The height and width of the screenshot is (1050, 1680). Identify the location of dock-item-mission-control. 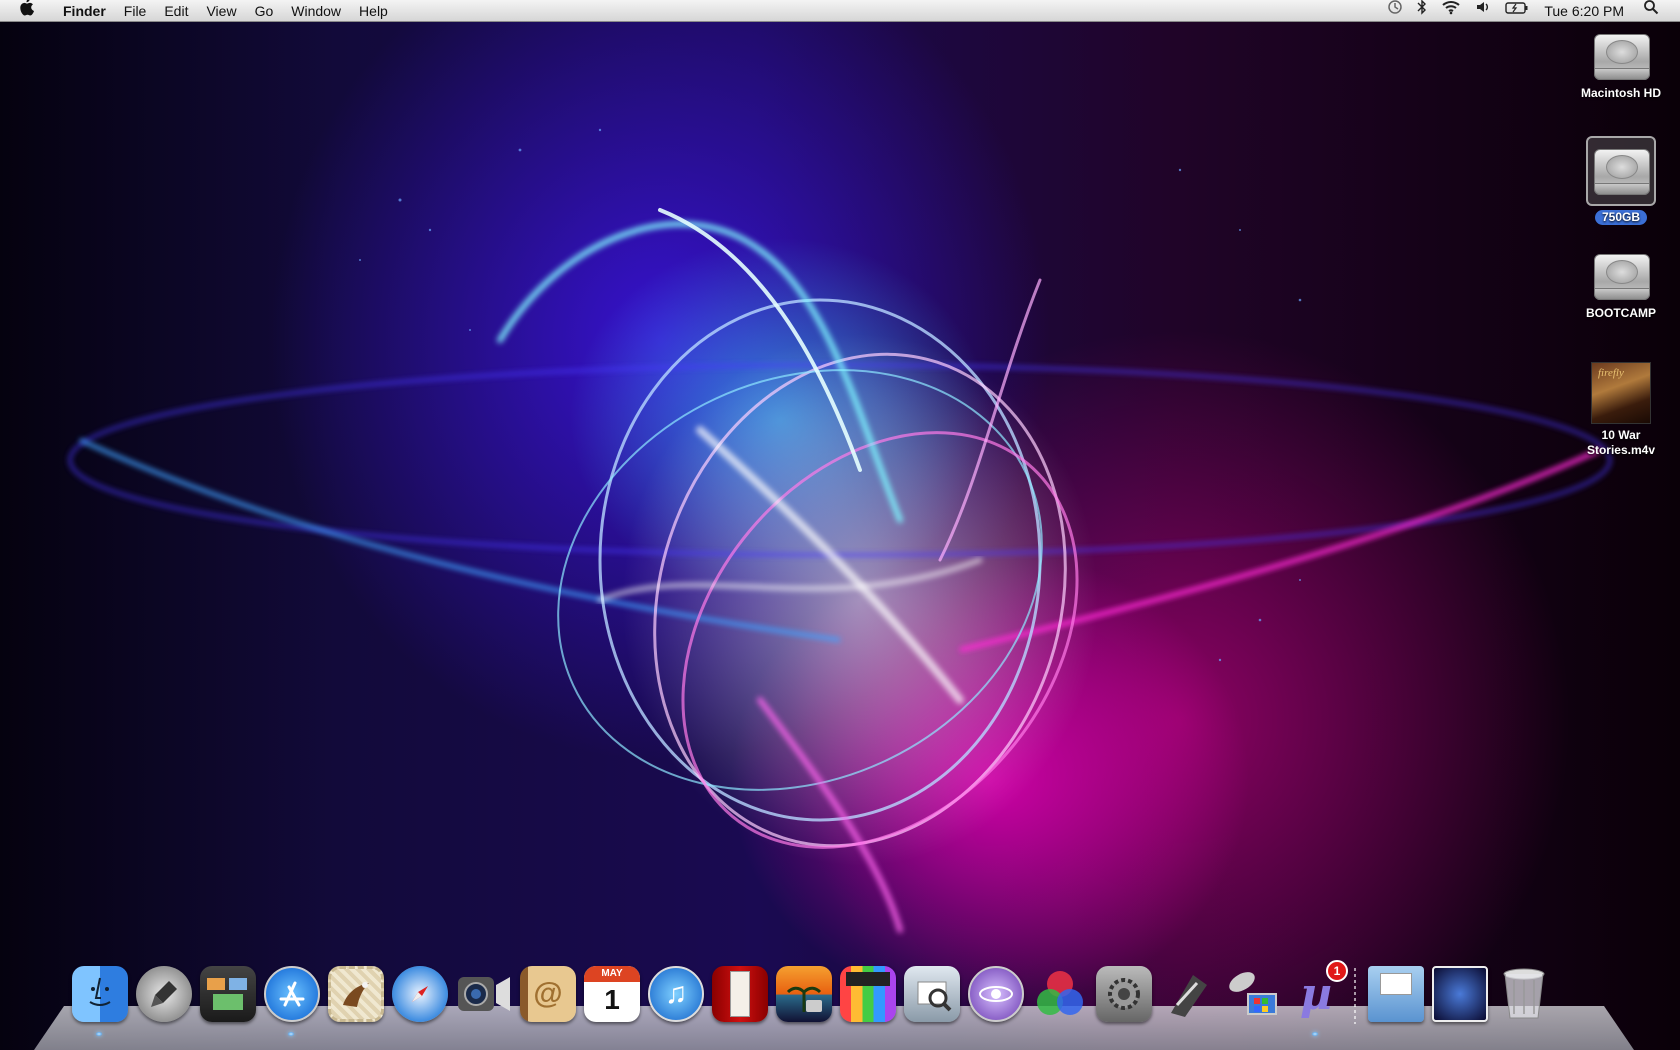
(228, 996).